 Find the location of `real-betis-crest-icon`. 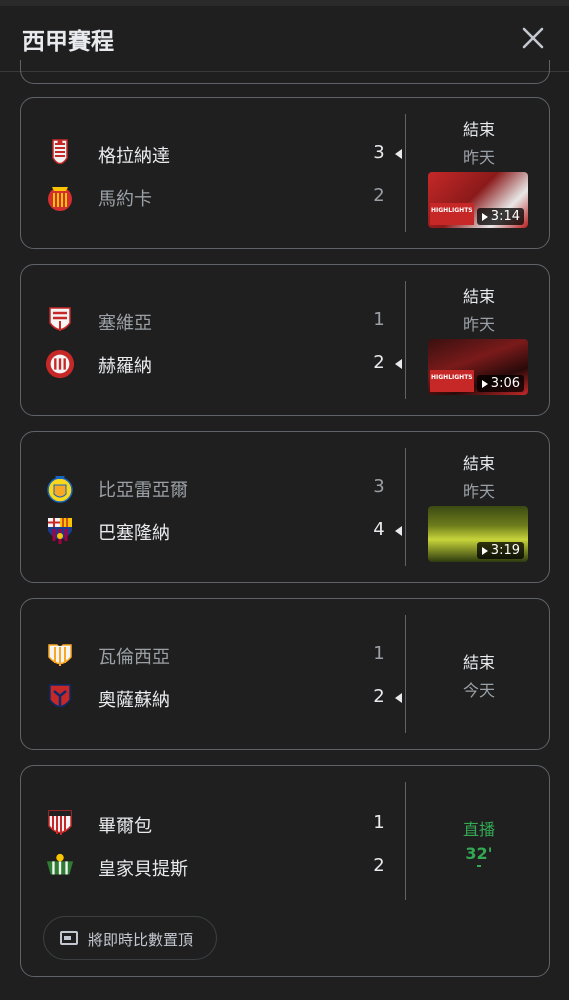

real-betis-crest-icon is located at coordinates (60, 864).